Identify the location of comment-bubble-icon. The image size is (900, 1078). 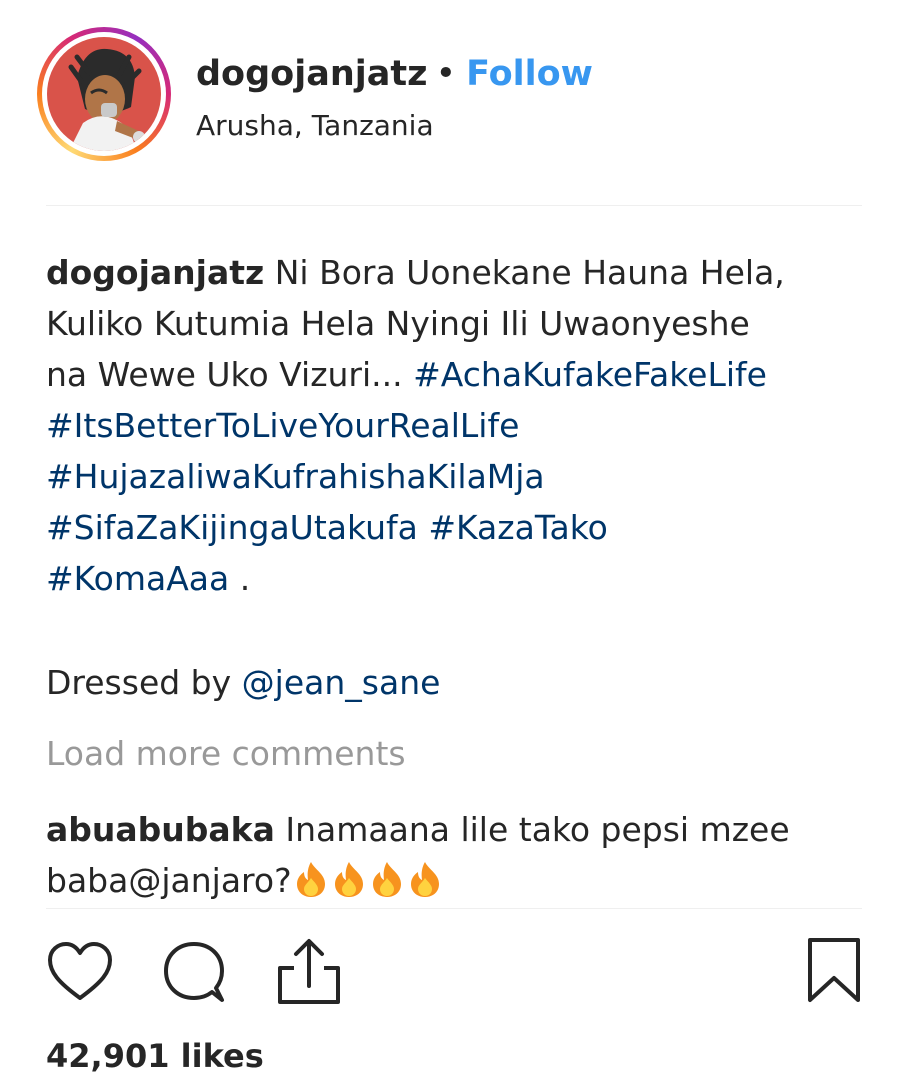
(195, 974).